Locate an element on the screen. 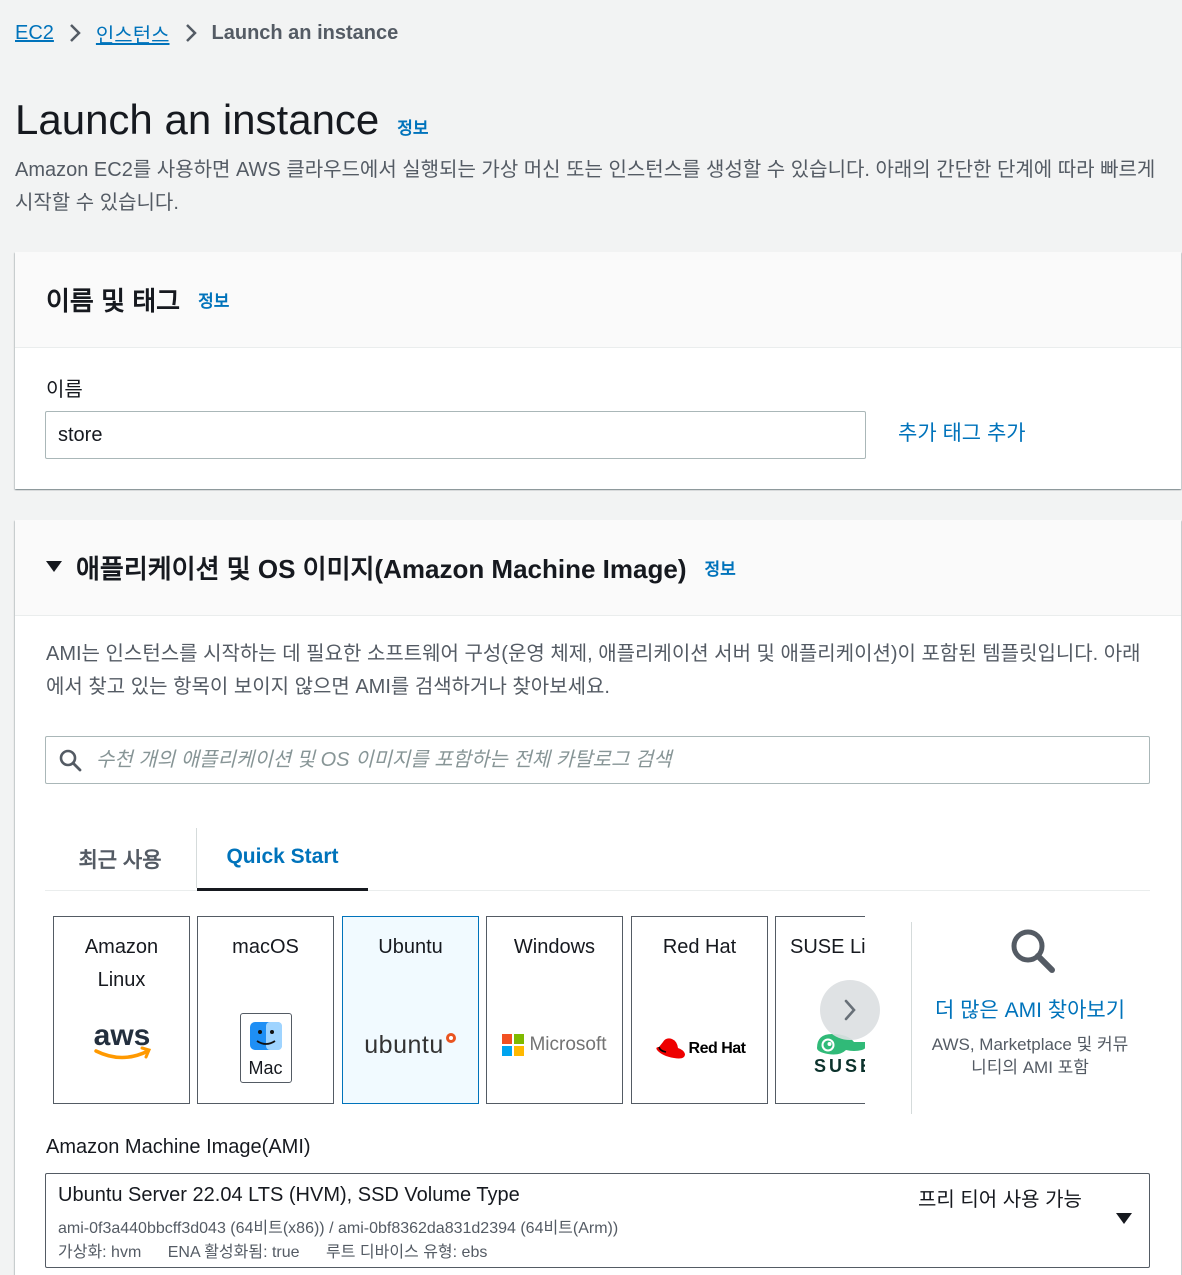  browse-more-amis-subtitle: AWS, Marketplace 및 커뮤니티의 AMI 포함 is located at coordinates (1030, 1056).